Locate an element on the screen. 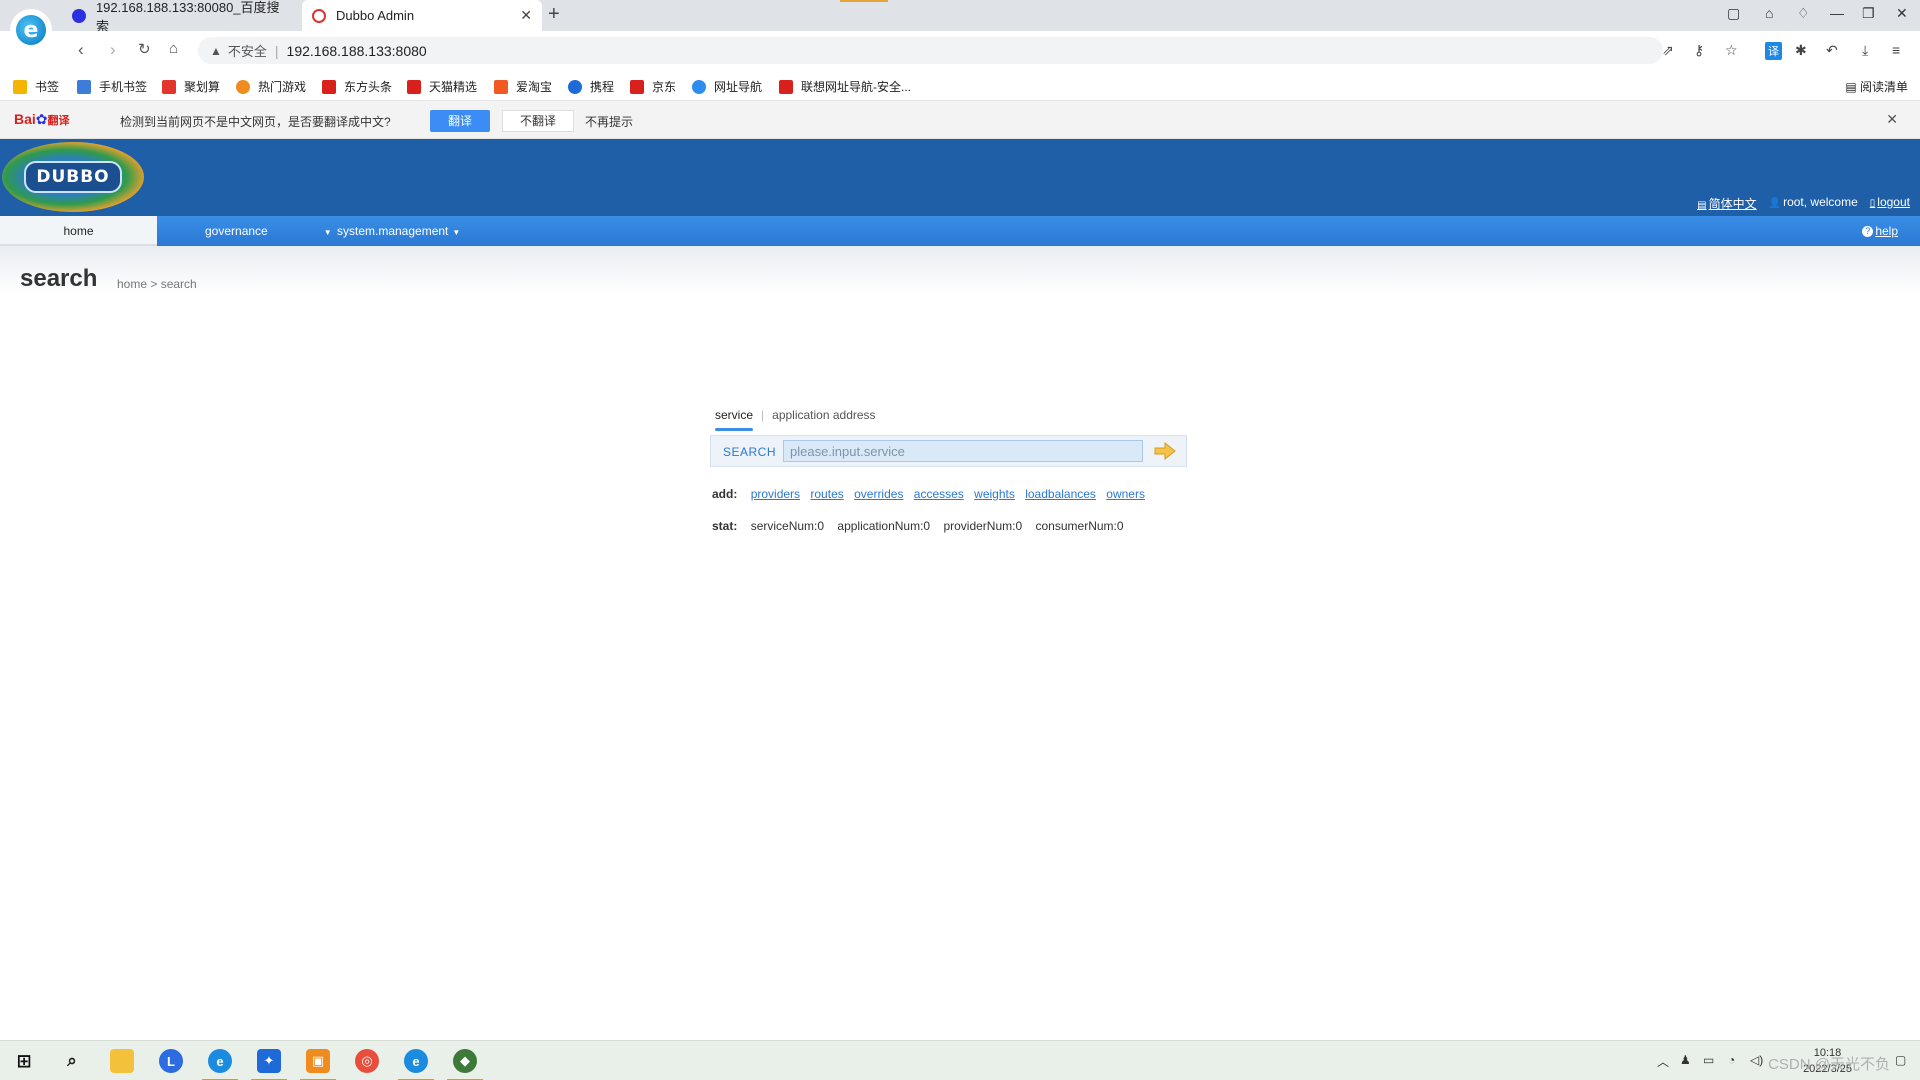  close-tab-icon: ✕ is located at coordinates (526, 15).